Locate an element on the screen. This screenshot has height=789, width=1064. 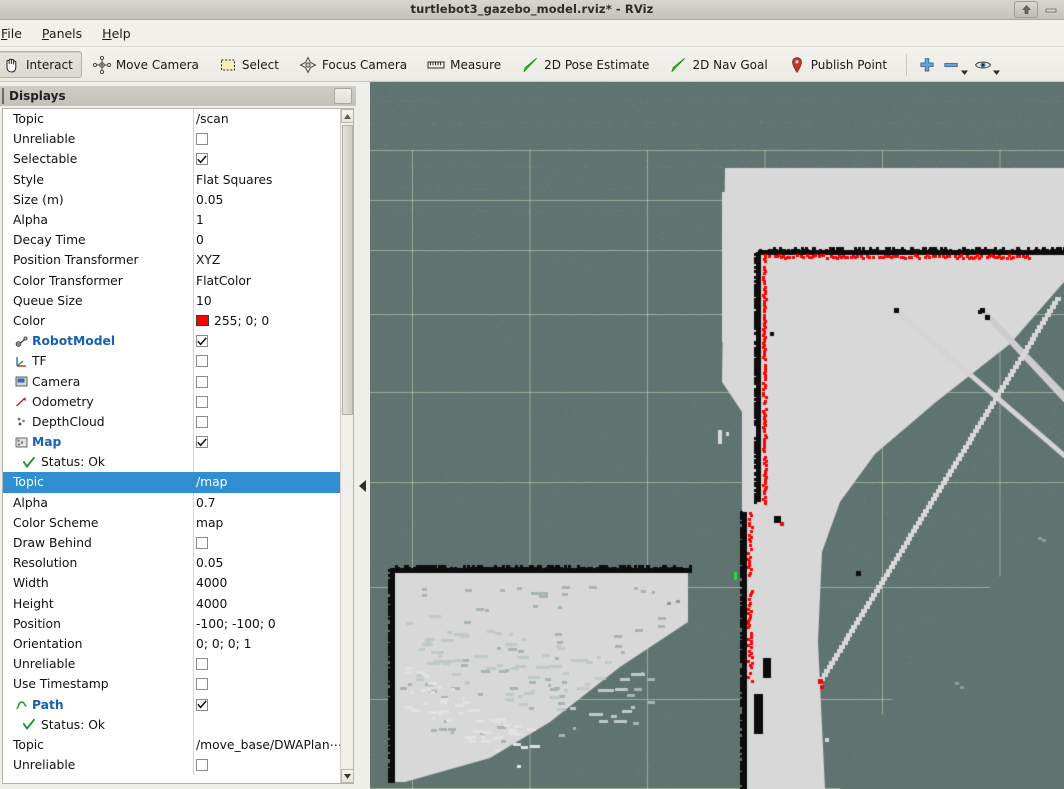
tree-row: Draw Behind is located at coordinates (172, 543).